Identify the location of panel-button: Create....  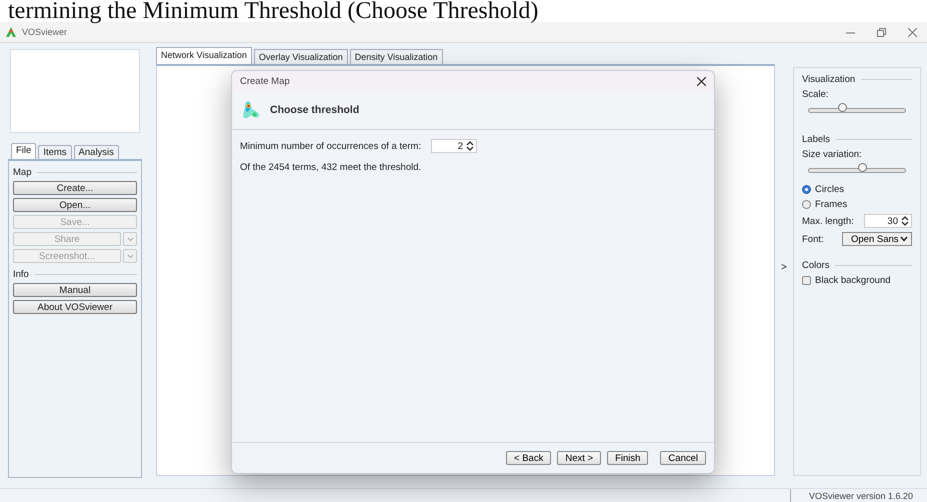
(75, 188).